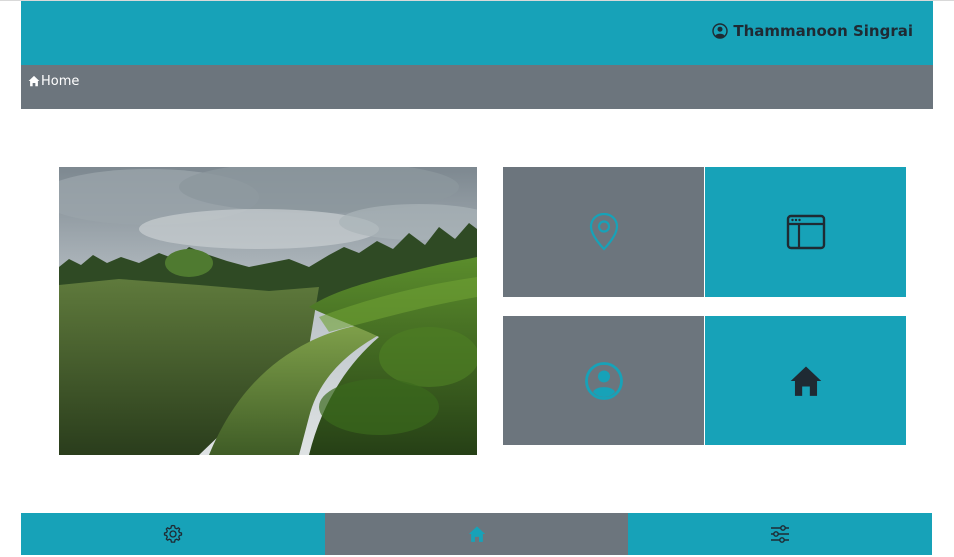 The image size is (954, 557). I want to click on map-pin-icon, so click(604, 232).